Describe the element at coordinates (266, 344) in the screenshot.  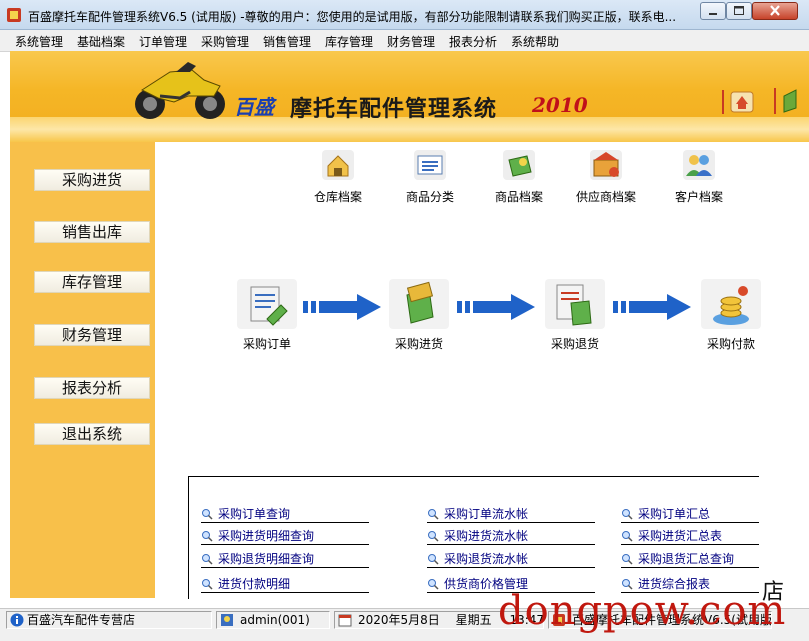
I see `purchase-order-label: 采购订单` at that location.